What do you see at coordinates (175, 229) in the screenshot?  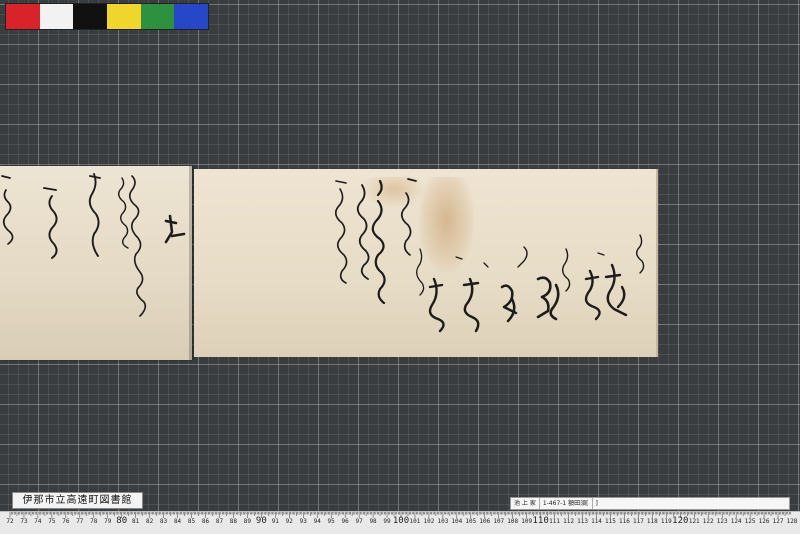 I see `heading-character` at bounding box center [175, 229].